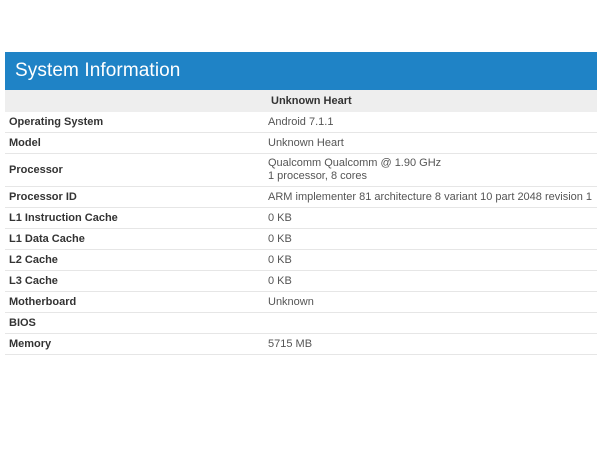 Image resolution: width=600 pixels, height=450 pixels. I want to click on info-row-model: Model Unknown Heart, so click(301, 143).